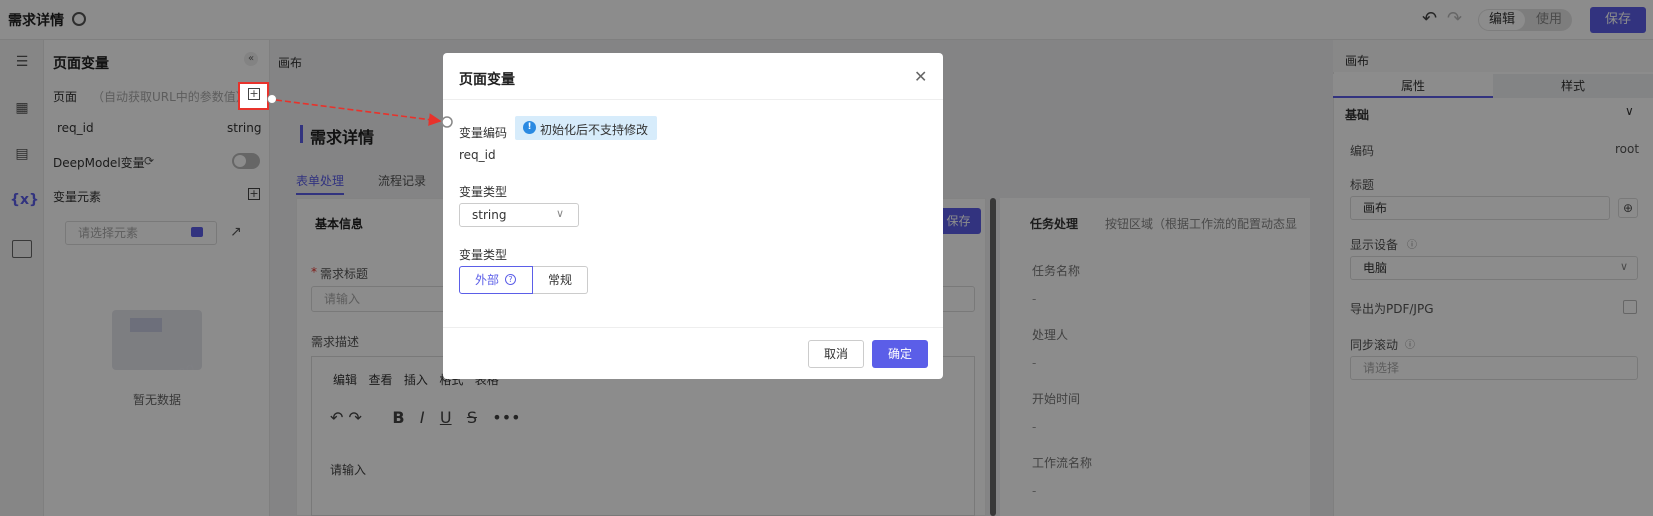  What do you see at coordinates (496, 280) in the screenshot?
I see `segment-external: 外部` at bounding box center [496, 280].